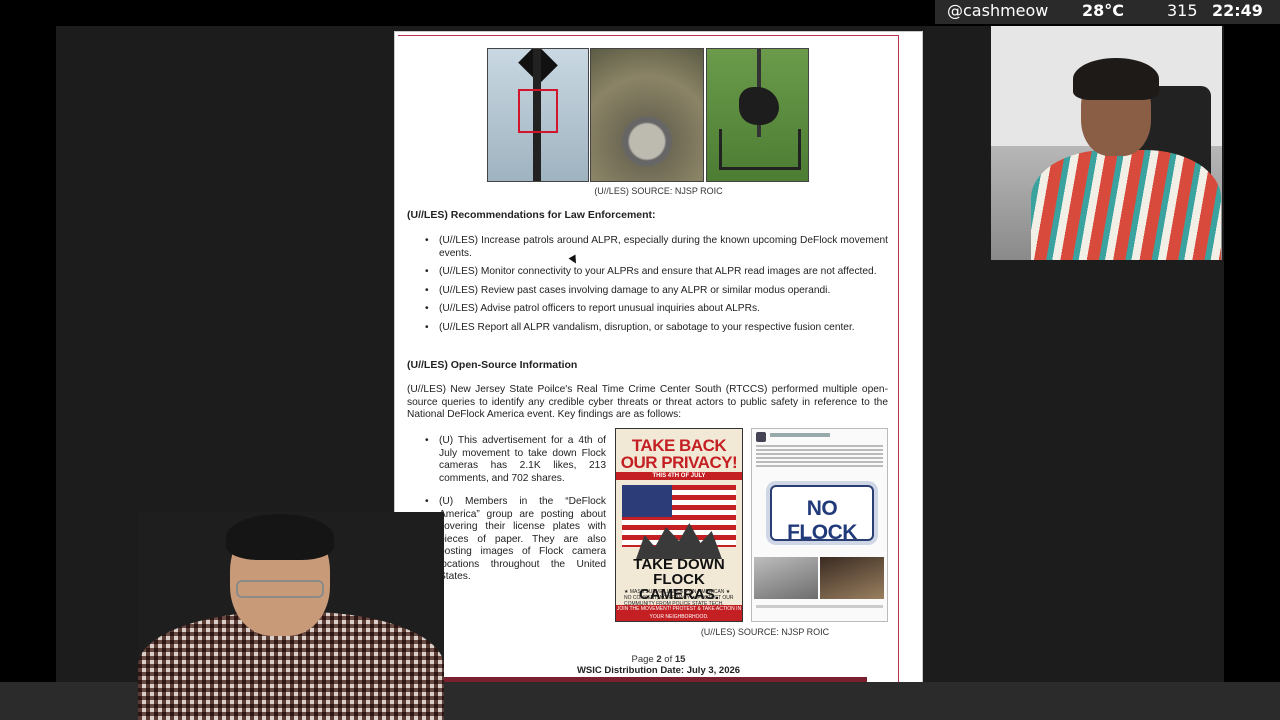 Image resolution: width=1280 pixels, height=720 pixels. I want to click on glasses-icon, so click(280, 589).